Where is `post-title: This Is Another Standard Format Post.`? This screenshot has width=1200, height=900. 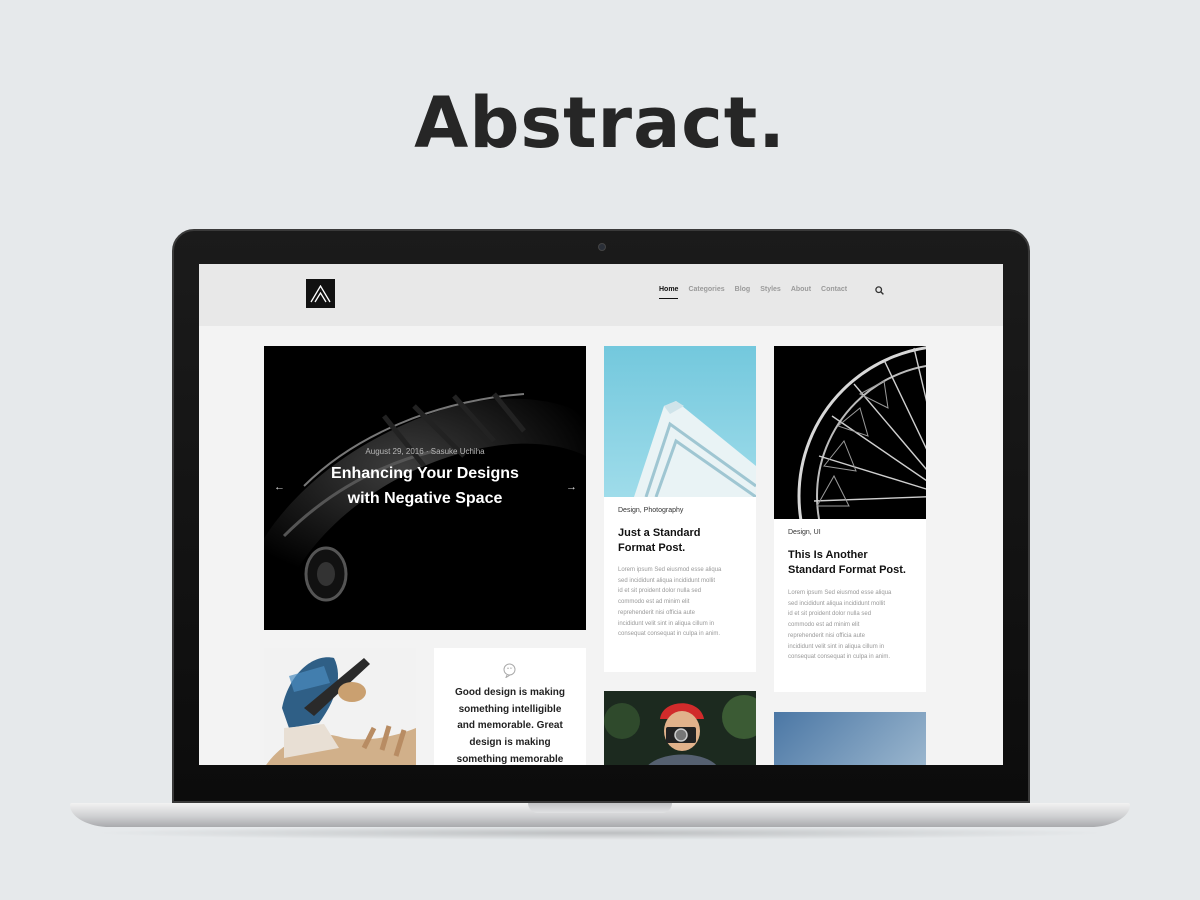 post-title: This Is Another Standard Format Post. is located at coordinates (853, 563).